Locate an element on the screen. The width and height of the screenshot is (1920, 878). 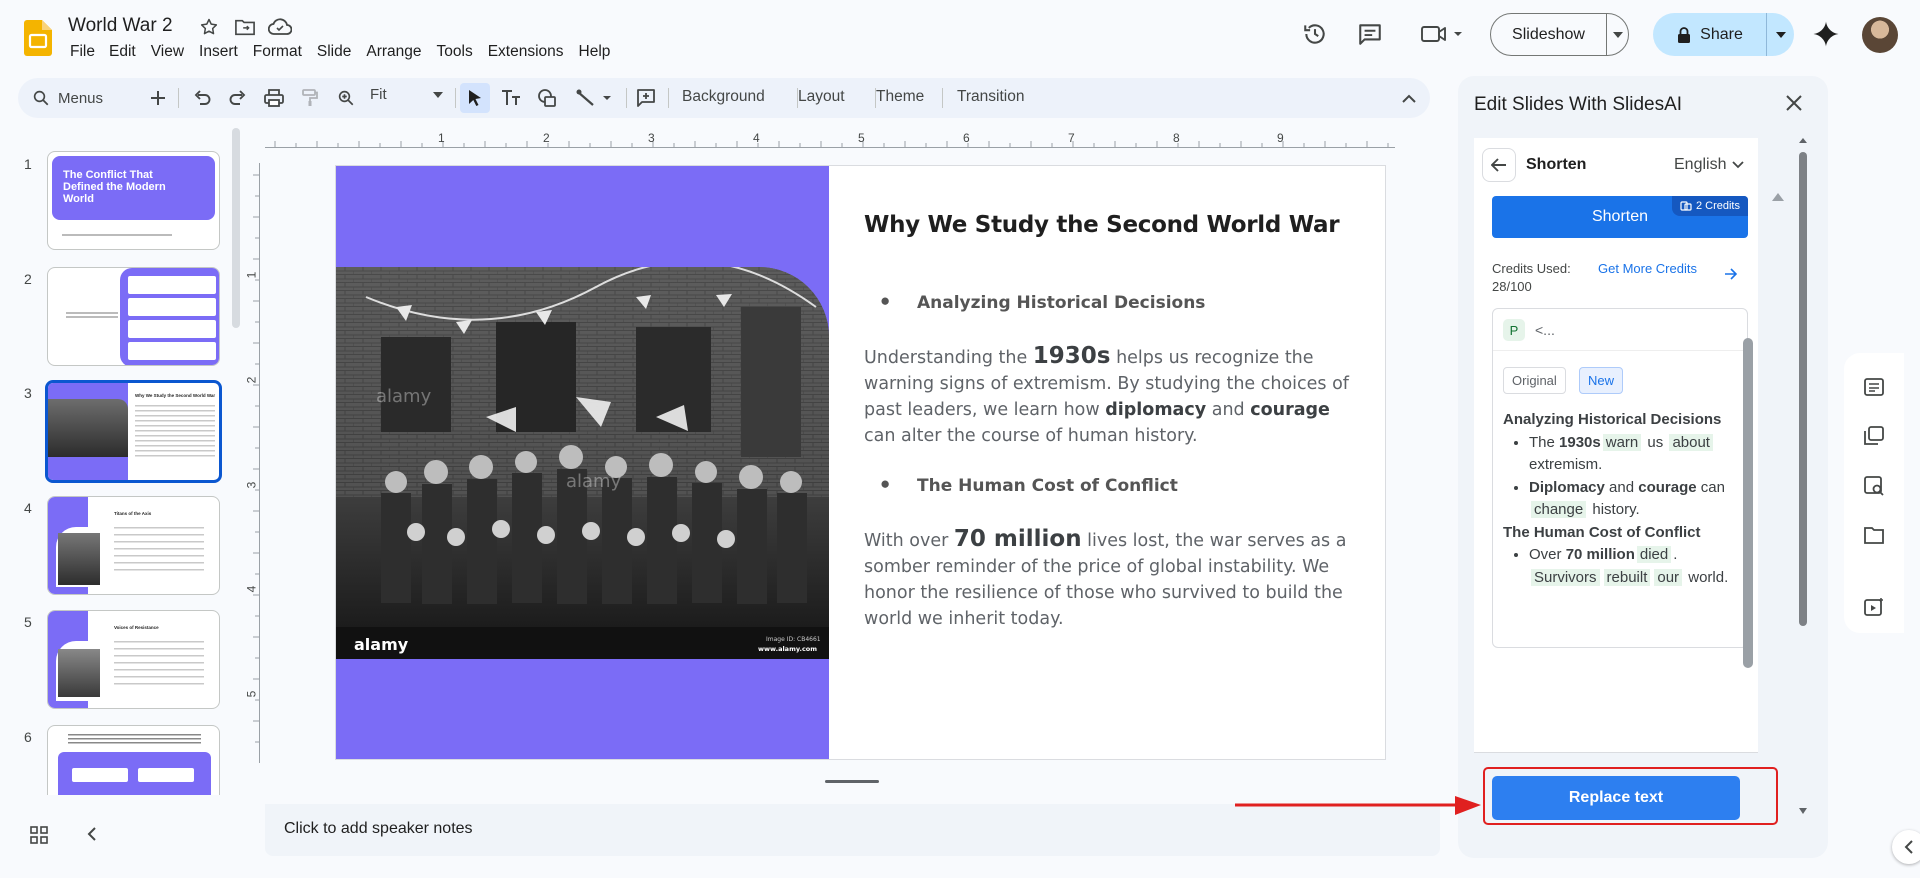
thumb-card is located at coordinates (166, 775).